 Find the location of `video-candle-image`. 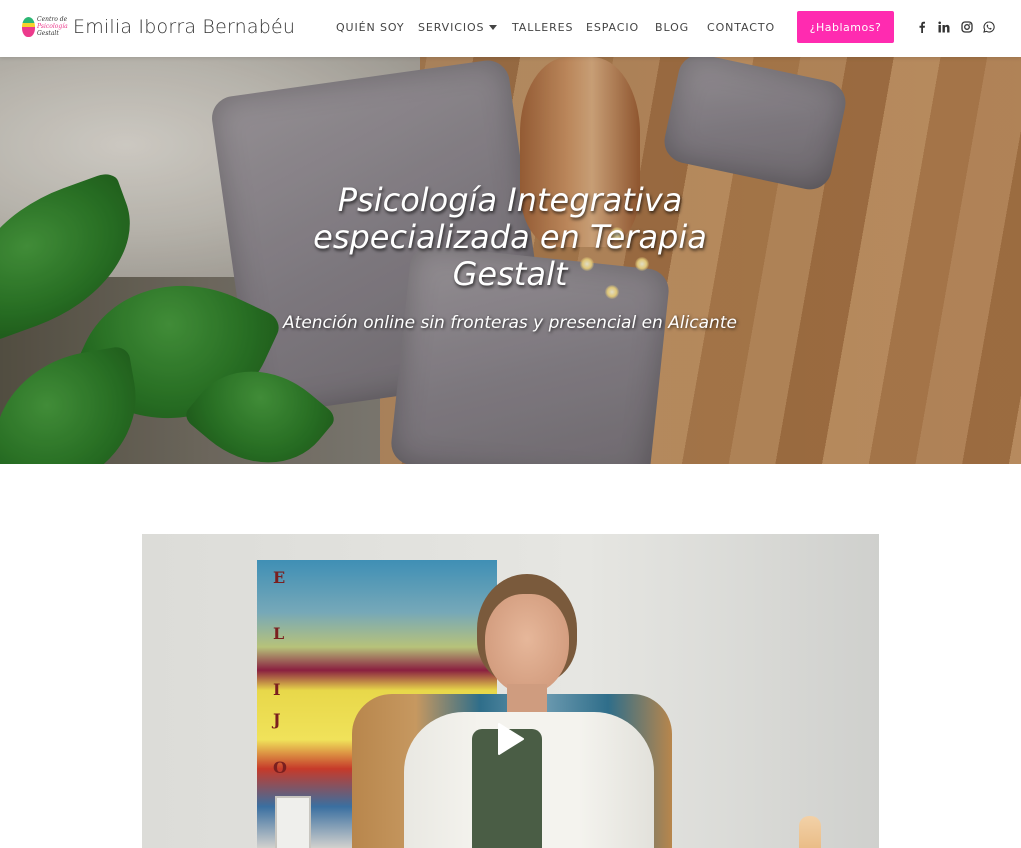

video-candle-image is located at coordinates (810, 832).